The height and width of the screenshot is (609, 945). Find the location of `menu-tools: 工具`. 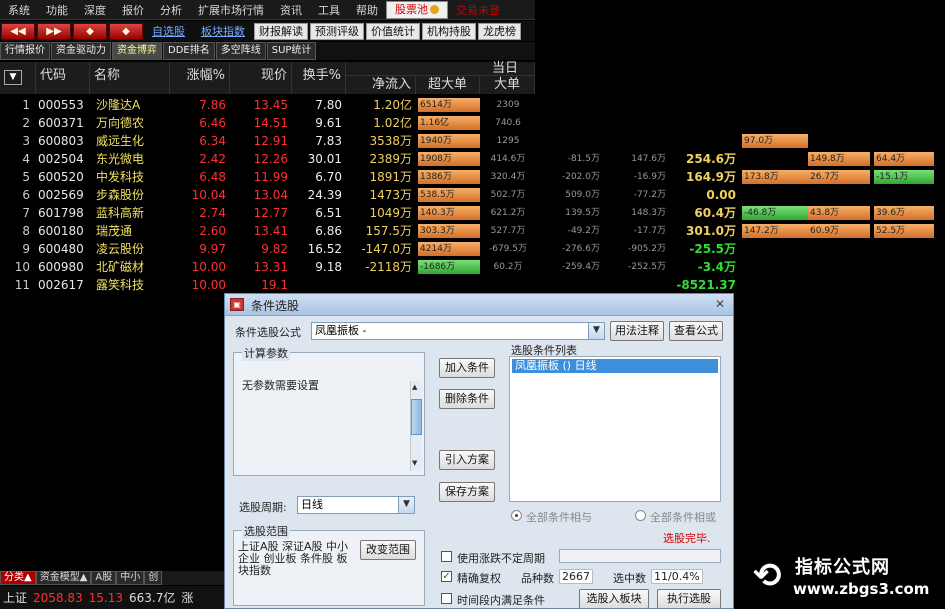

menu-tools: 工具 is located at coordinates (329, 10).